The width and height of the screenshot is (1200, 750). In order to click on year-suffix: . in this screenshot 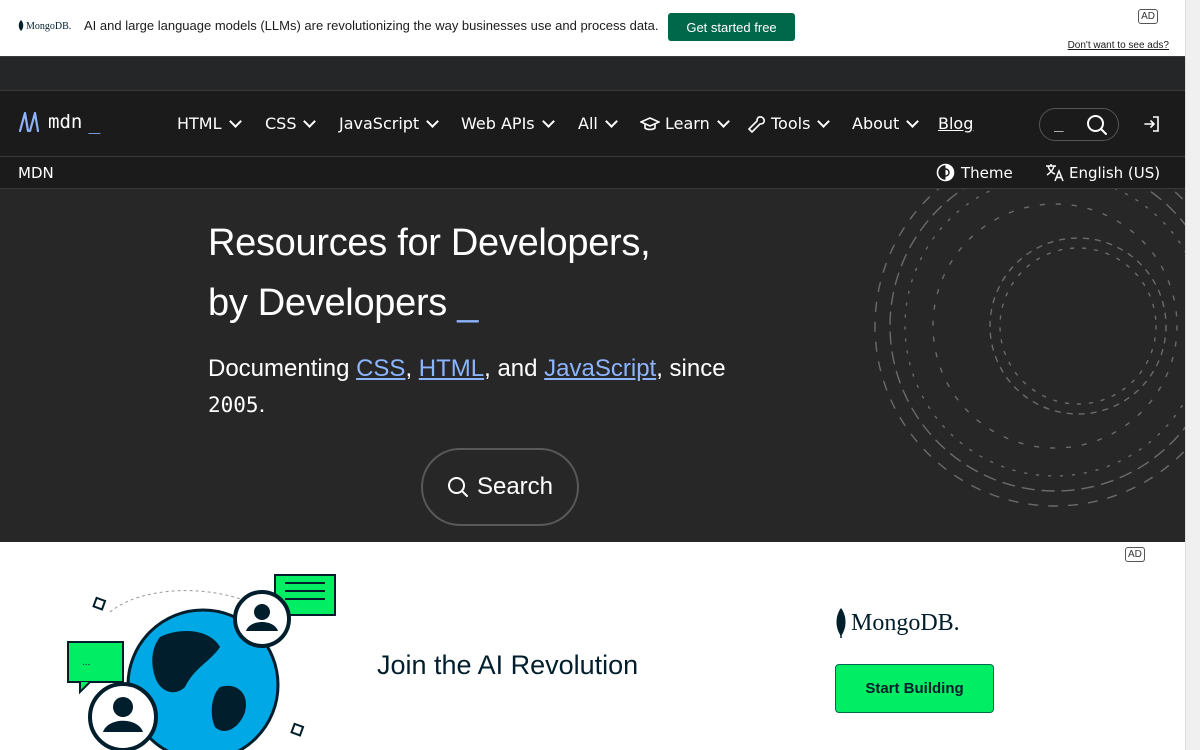, I will do `click(262, 404)`.